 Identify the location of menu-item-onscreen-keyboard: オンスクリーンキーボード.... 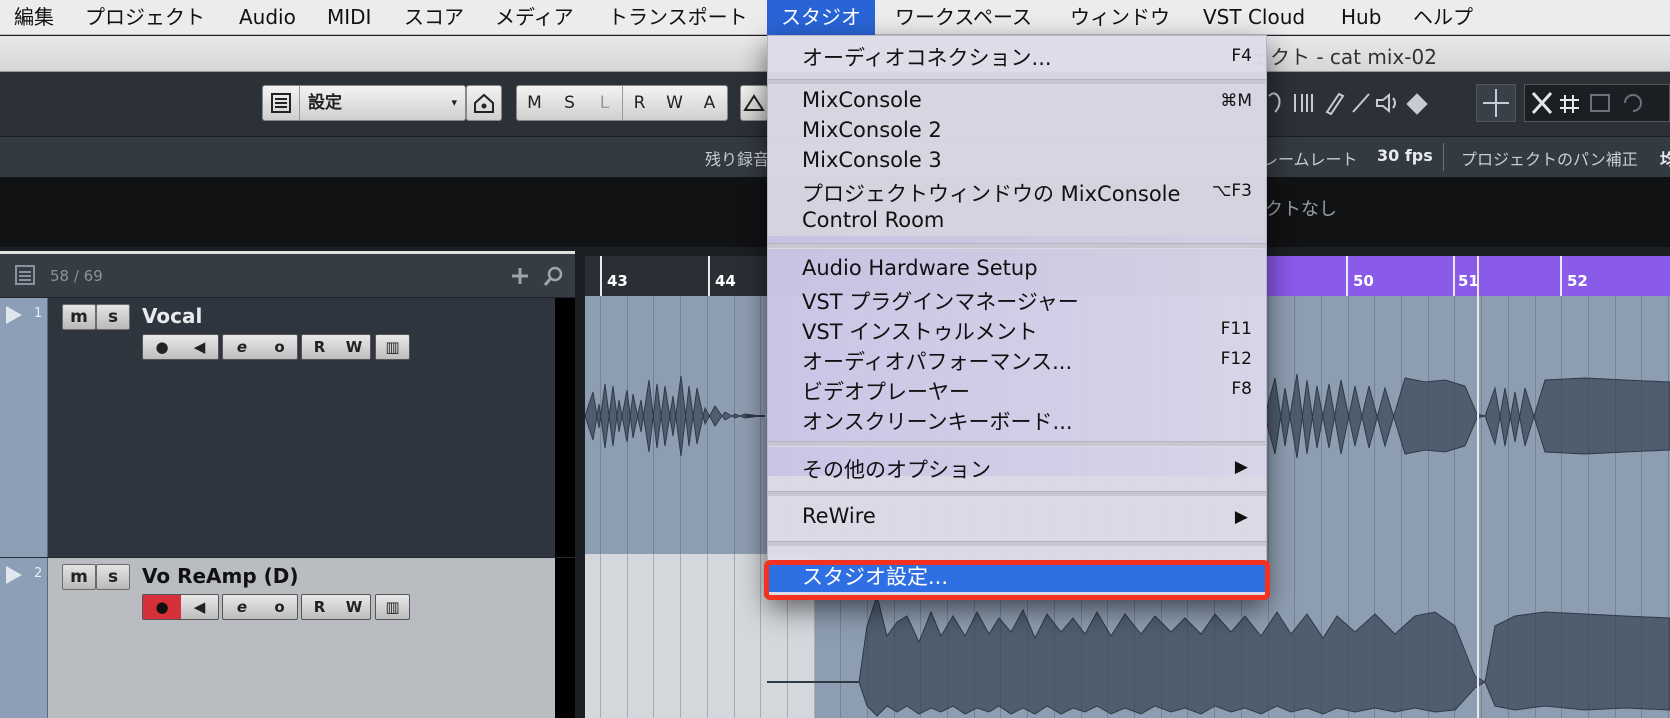
(937, 421).